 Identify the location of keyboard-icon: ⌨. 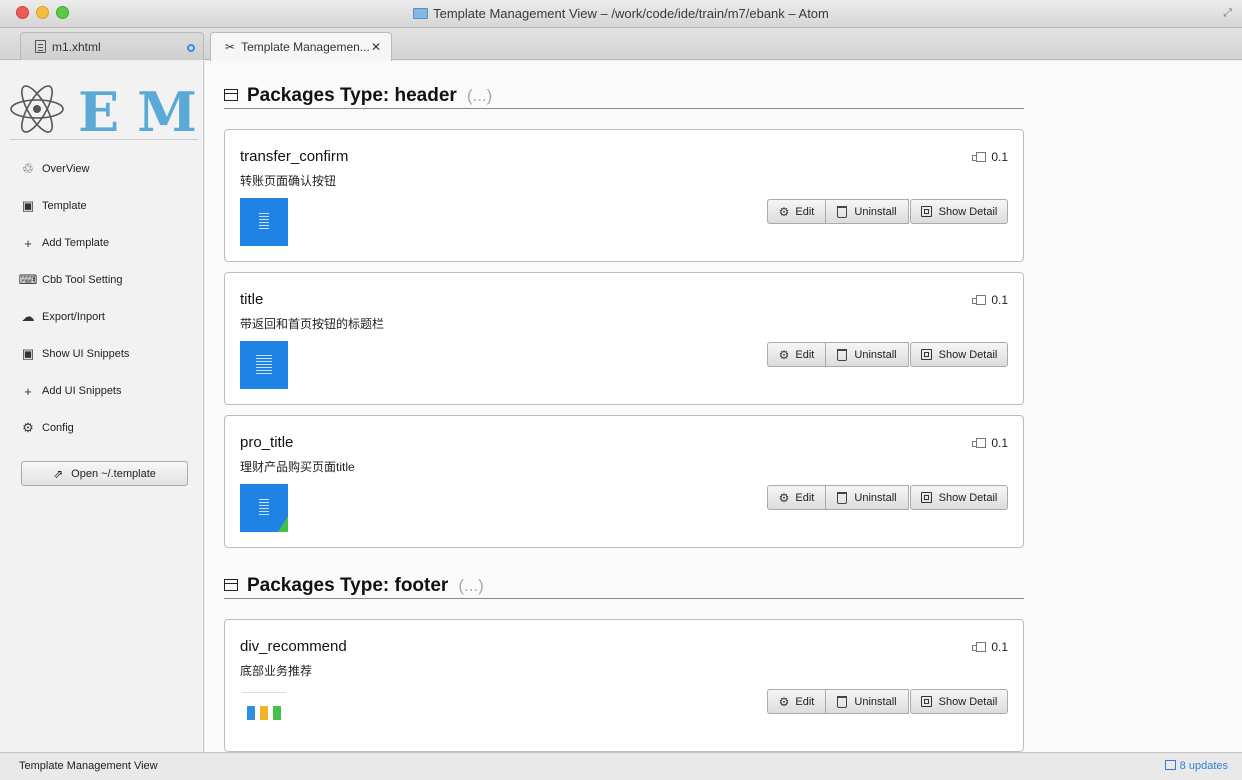
(28, 279).